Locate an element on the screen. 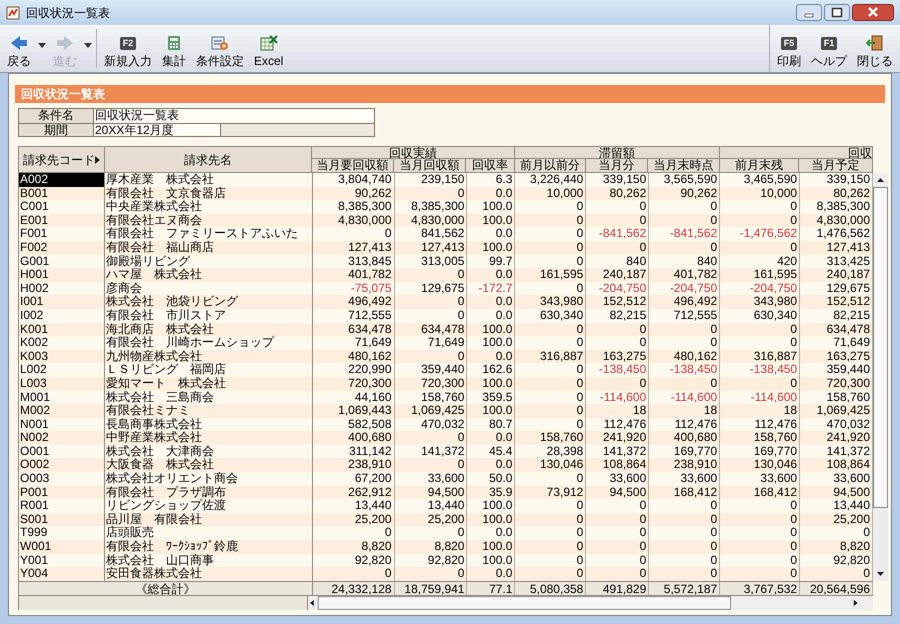  function-key-icon: F5 is located at coordinates (789, 43).